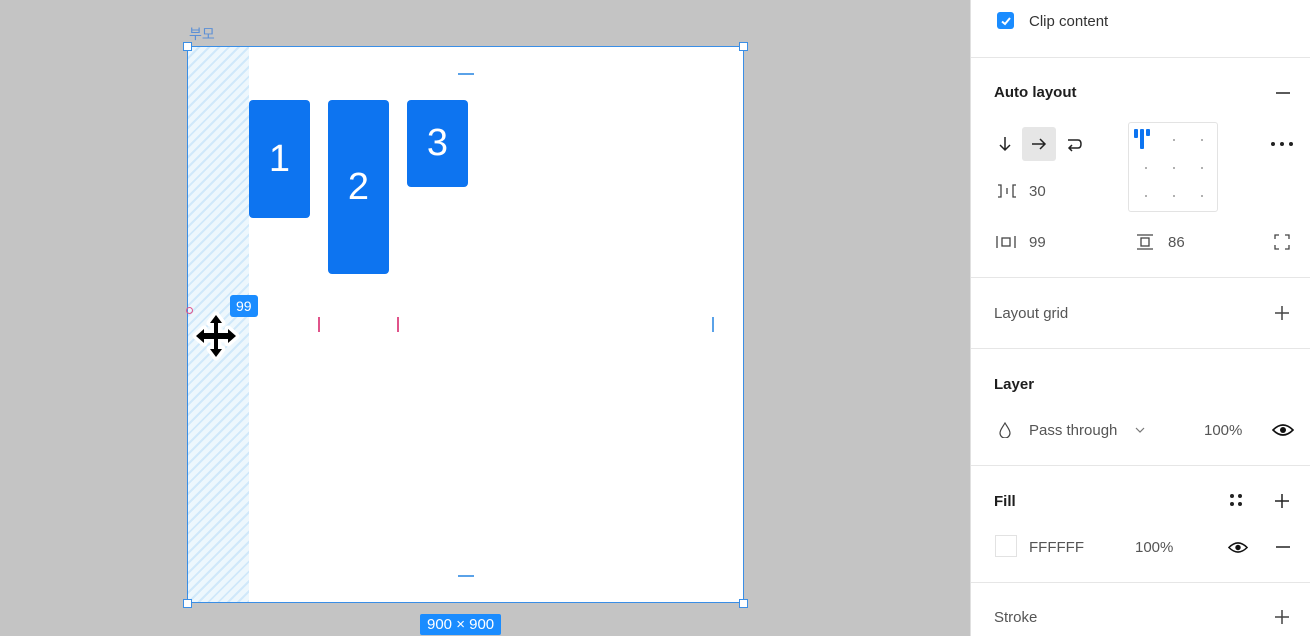 The height and width of the screenshot is (636, 1310). I want to click on add-fill-button, so click(1282, 501).